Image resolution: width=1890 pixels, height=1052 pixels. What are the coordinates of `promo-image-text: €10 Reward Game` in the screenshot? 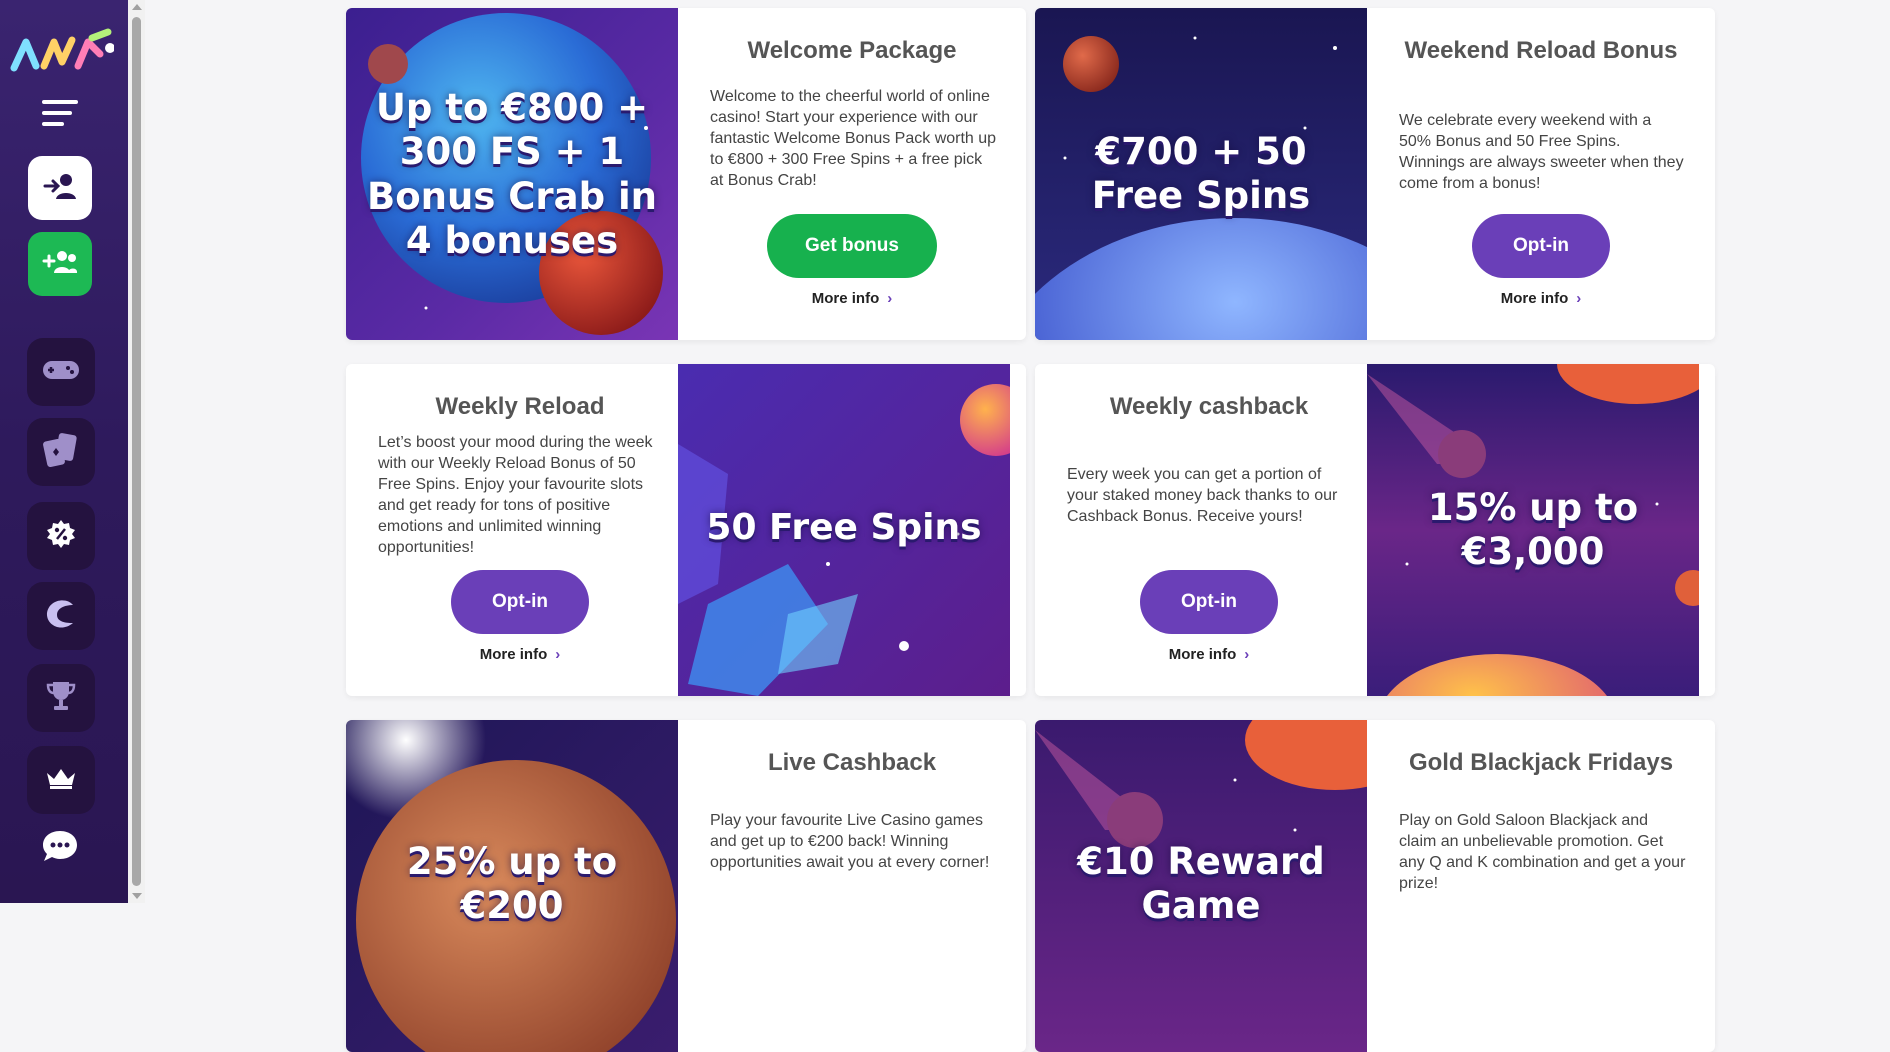 It's located at (1201, 884).